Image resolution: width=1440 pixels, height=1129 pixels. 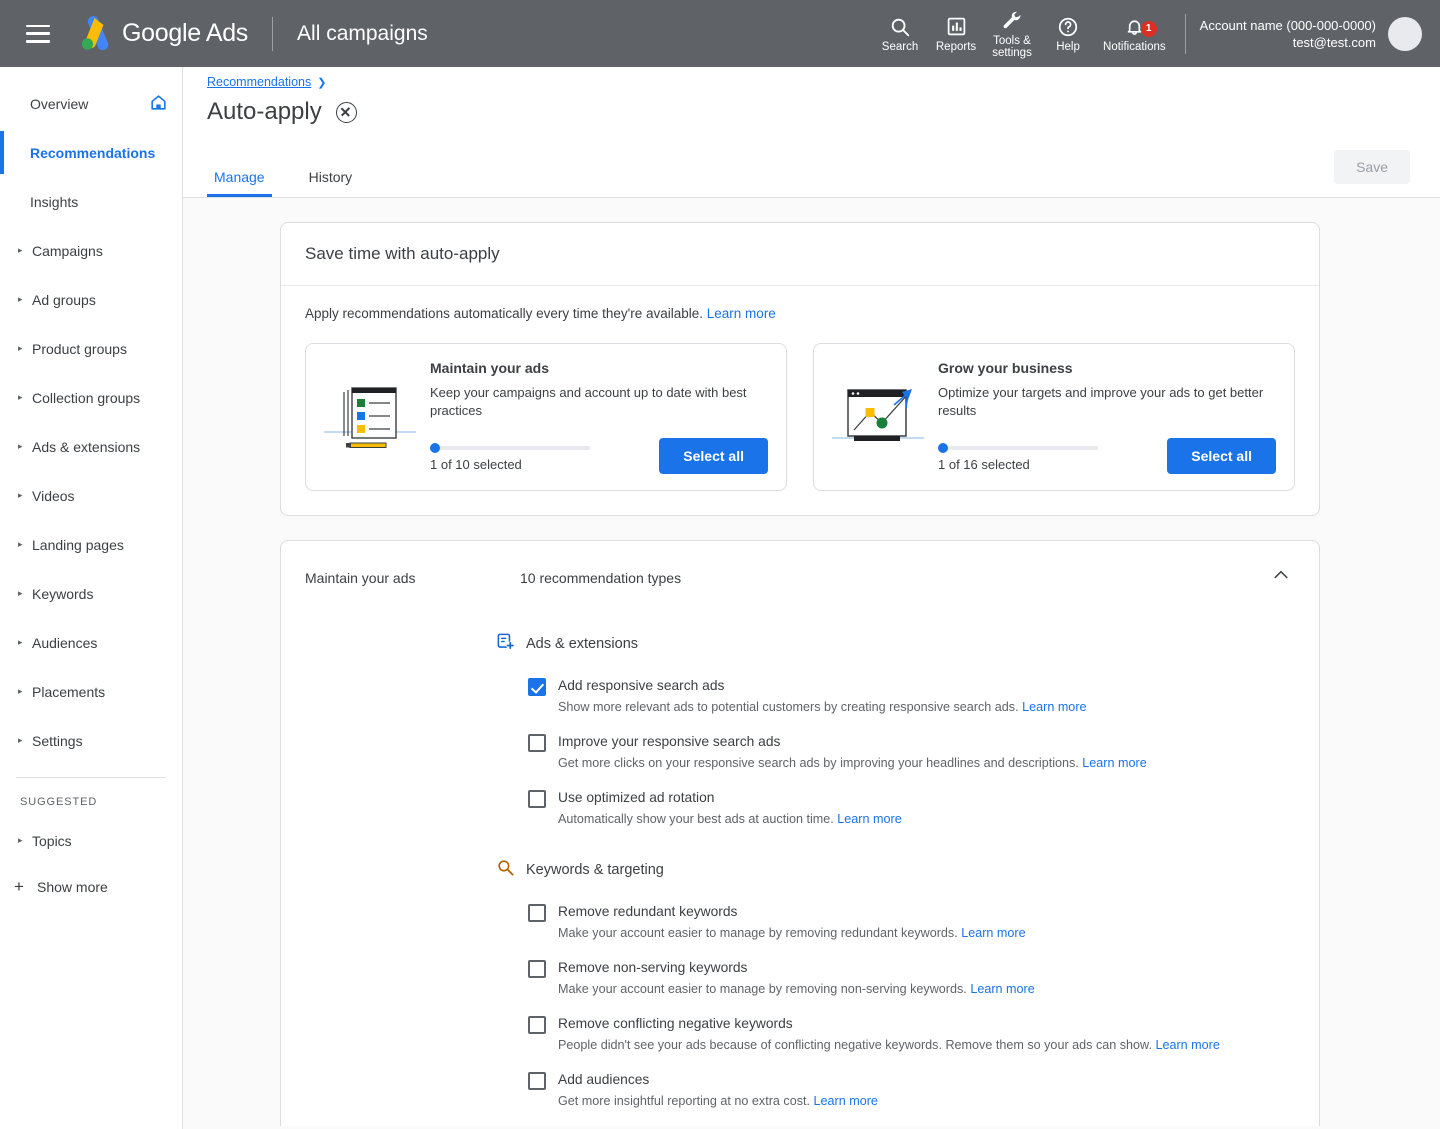 I want to click on save-button: Save, so click(x=1372, y=167).